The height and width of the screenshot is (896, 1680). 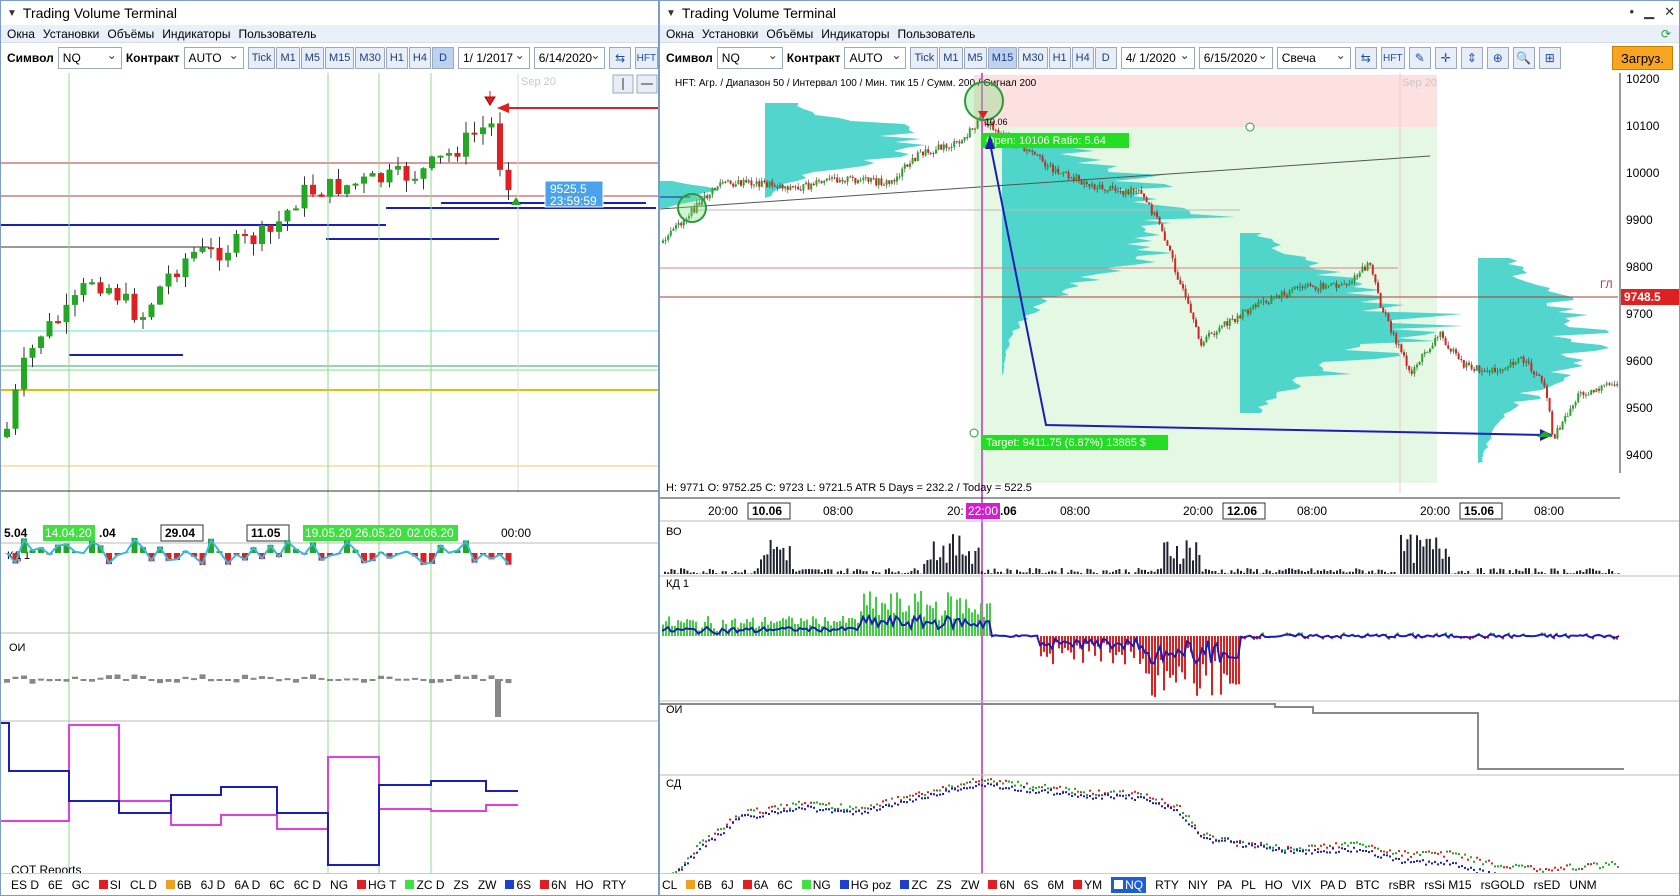 What do you see at coordinates (727, 885) in the screenshot?
I see `symbol-tab: 6J` at bounding box center [727, 885].